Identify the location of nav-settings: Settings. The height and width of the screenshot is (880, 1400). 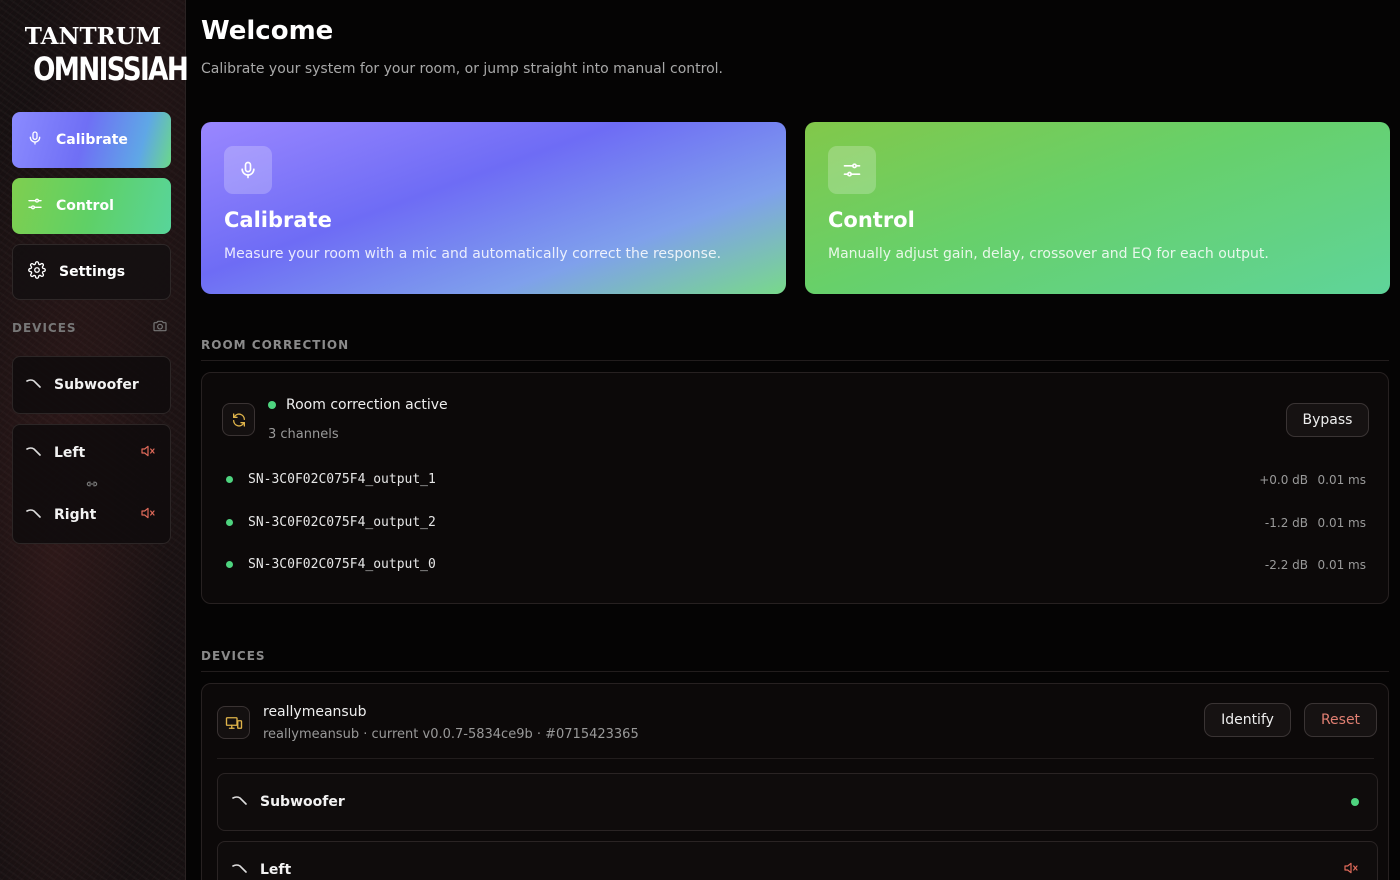
(91, 272).